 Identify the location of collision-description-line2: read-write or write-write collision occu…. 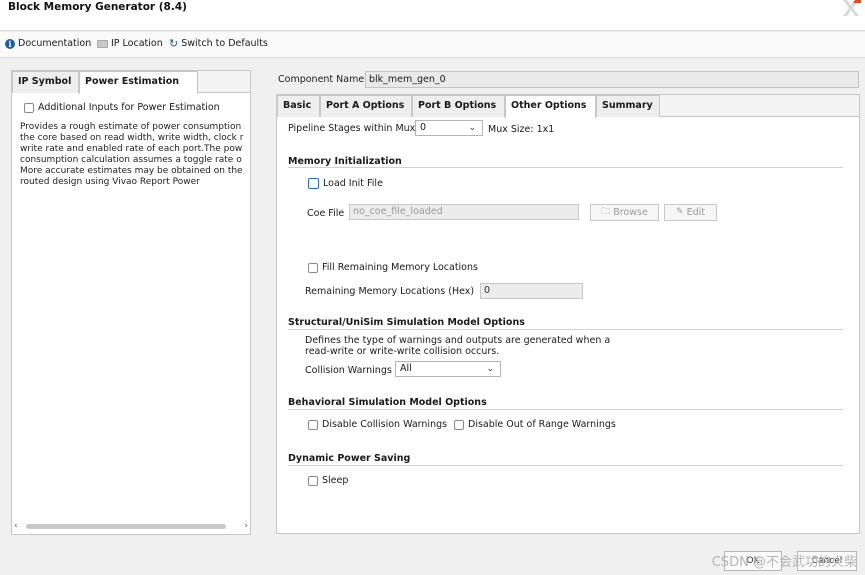
(402, 351).